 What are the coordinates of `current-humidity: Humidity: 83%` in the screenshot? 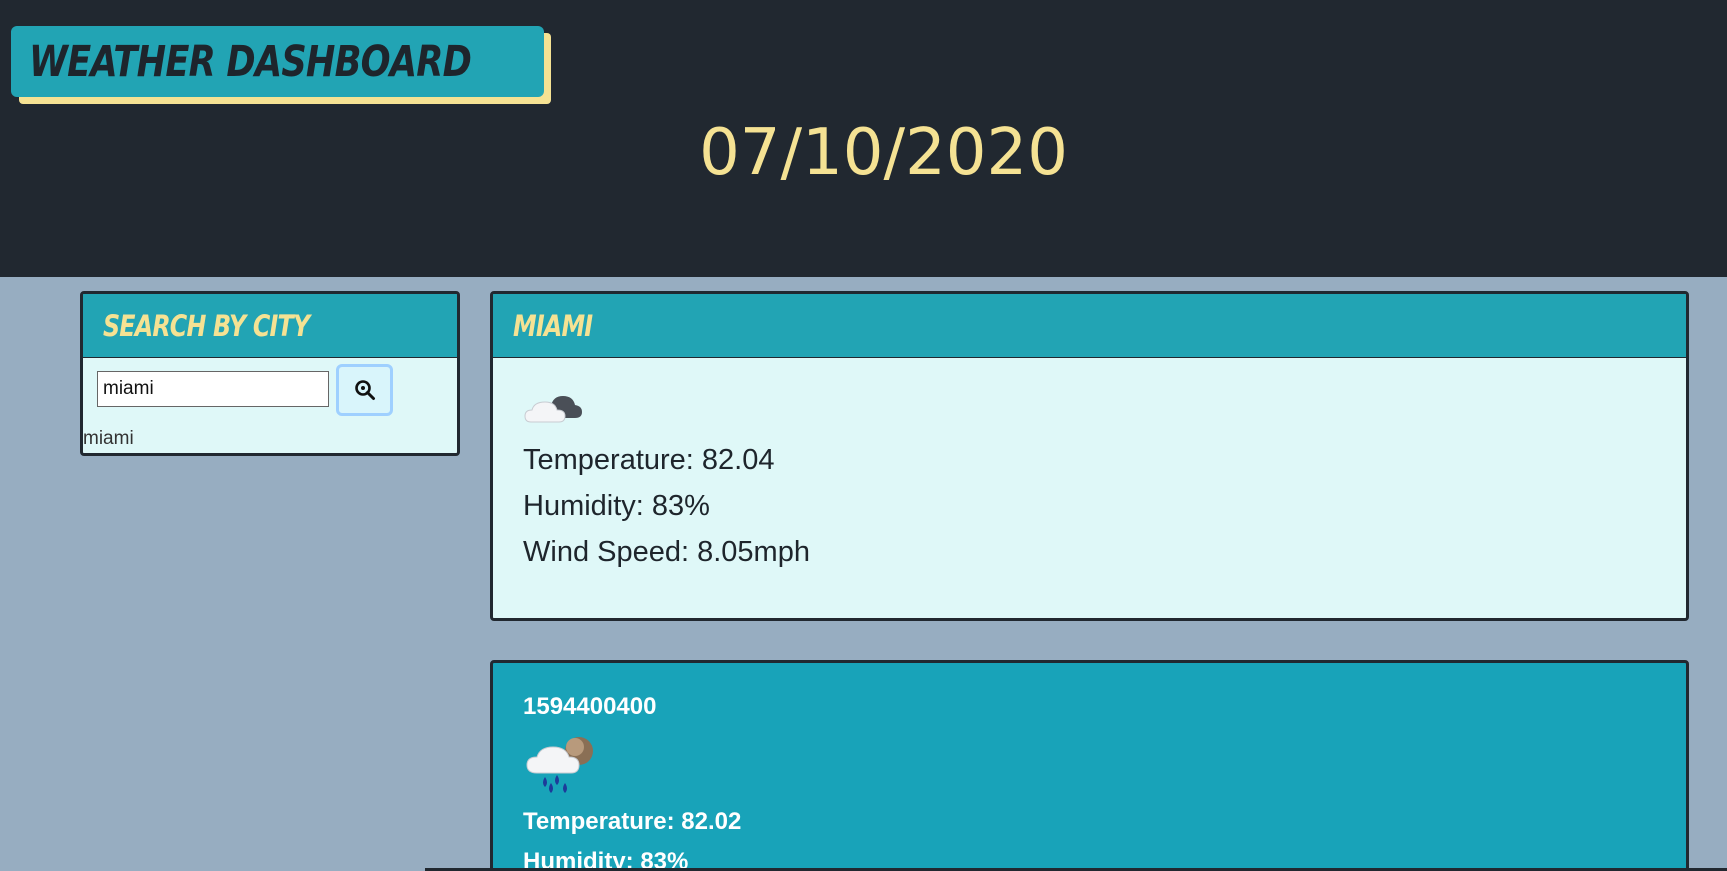 It's located at (616, 506).